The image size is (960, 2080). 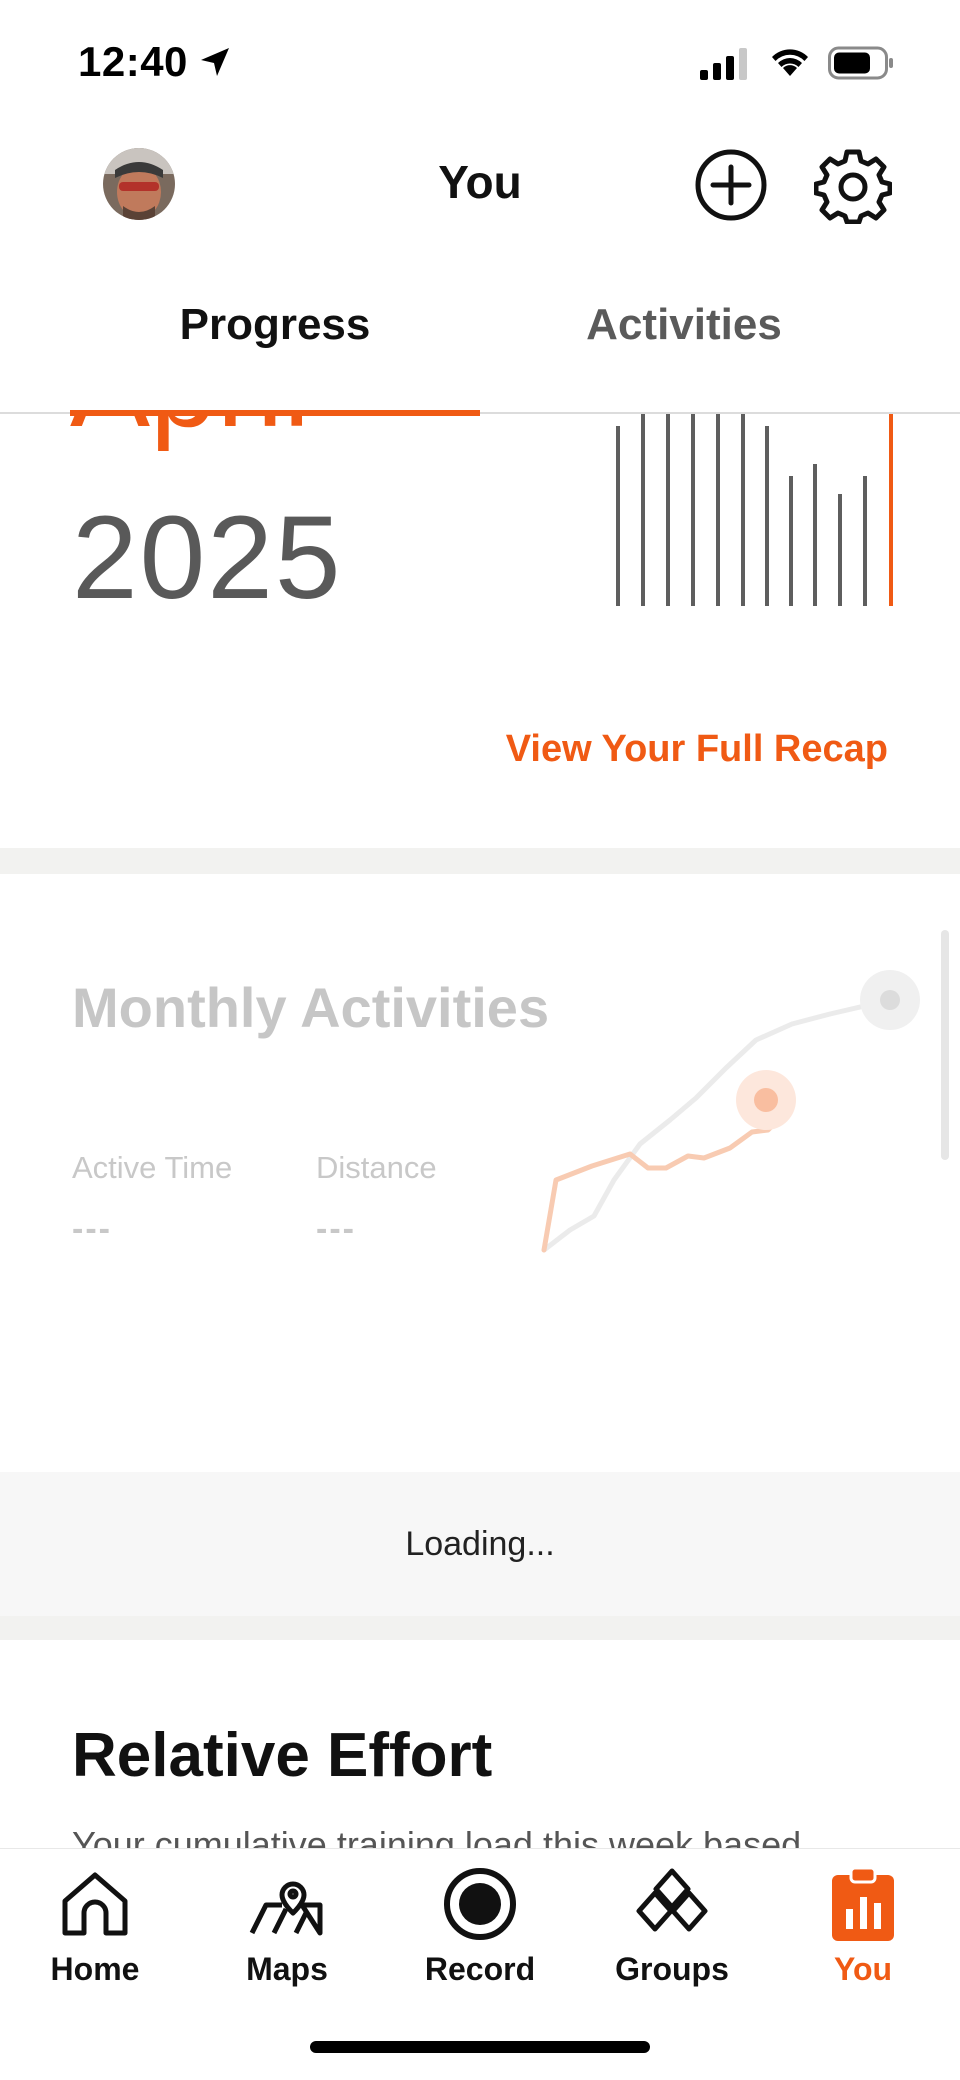 I want to click on current-month-point, so click(x=766, y=1100).